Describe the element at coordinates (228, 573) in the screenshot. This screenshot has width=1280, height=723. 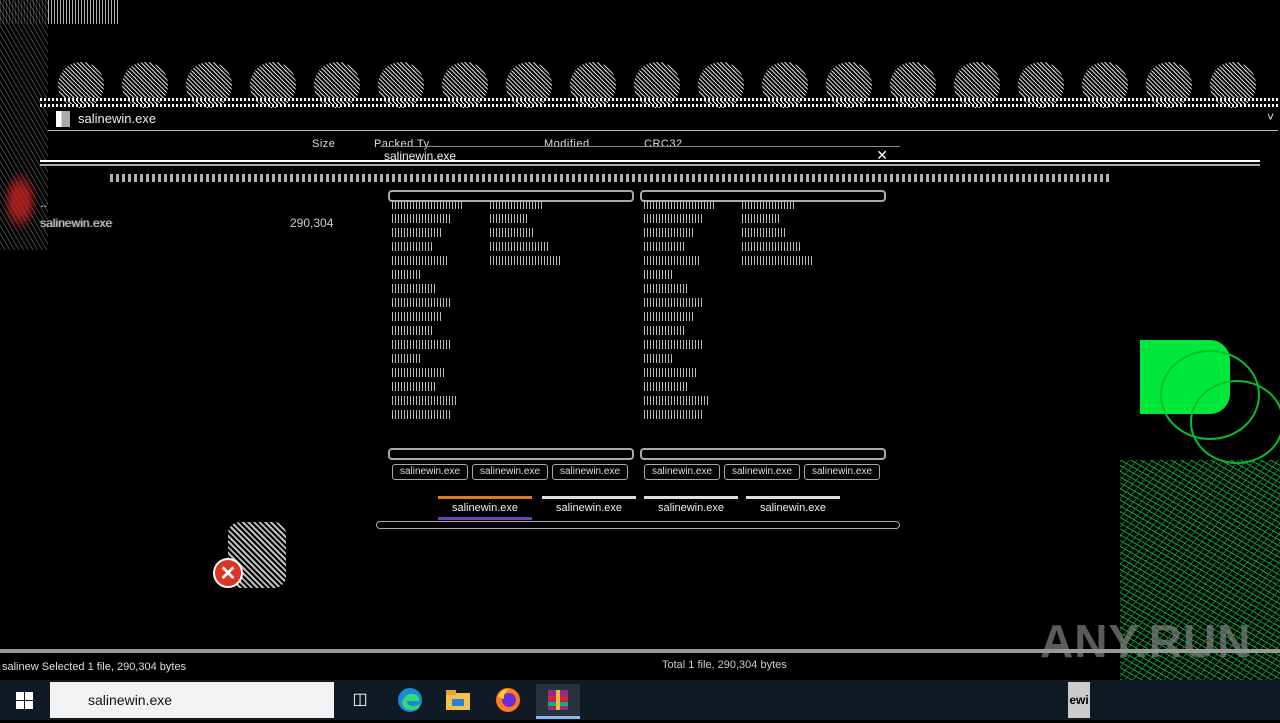
I see `error-icon: ✕` at that location.